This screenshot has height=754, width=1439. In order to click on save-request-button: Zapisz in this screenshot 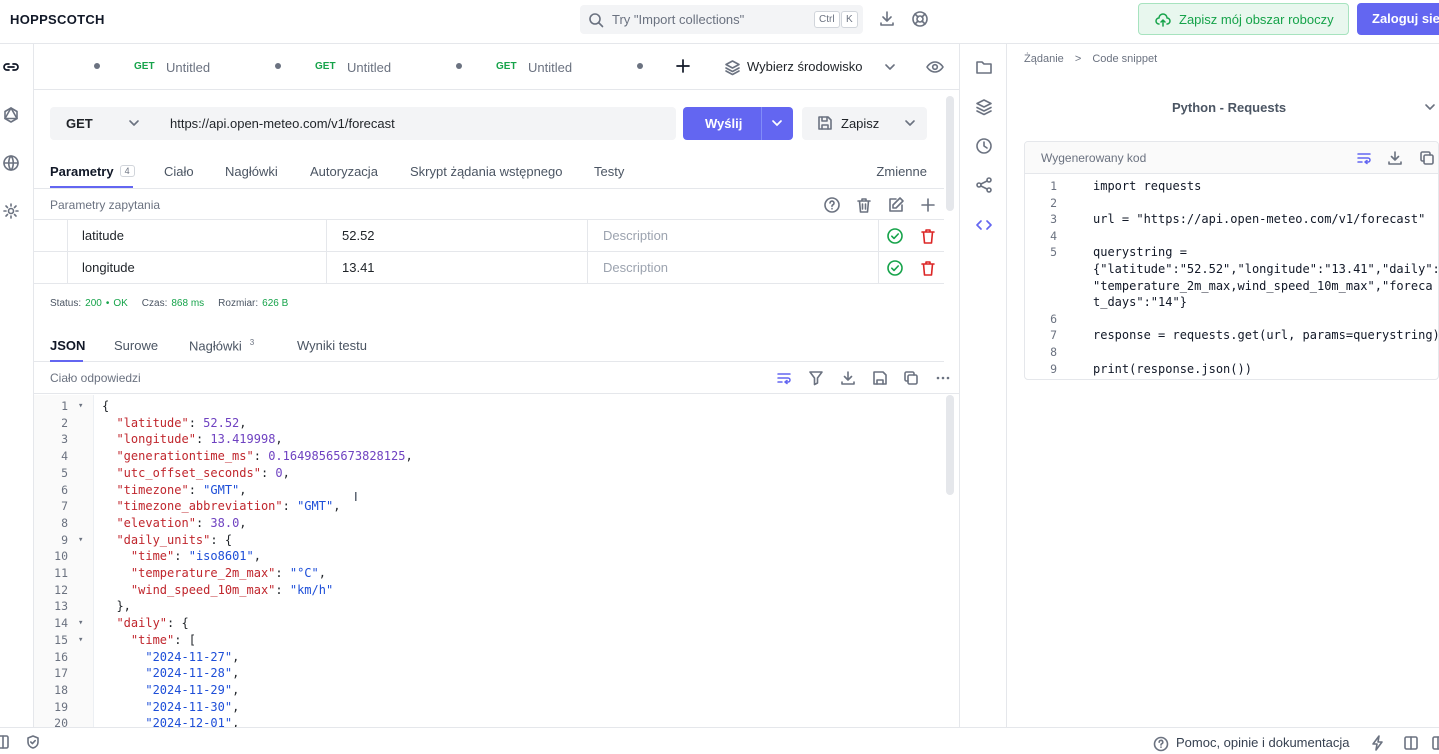, I will do `click(864, 123)`.